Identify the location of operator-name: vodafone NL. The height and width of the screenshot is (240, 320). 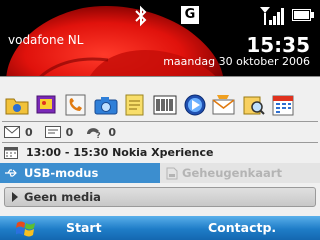
(46, 40).